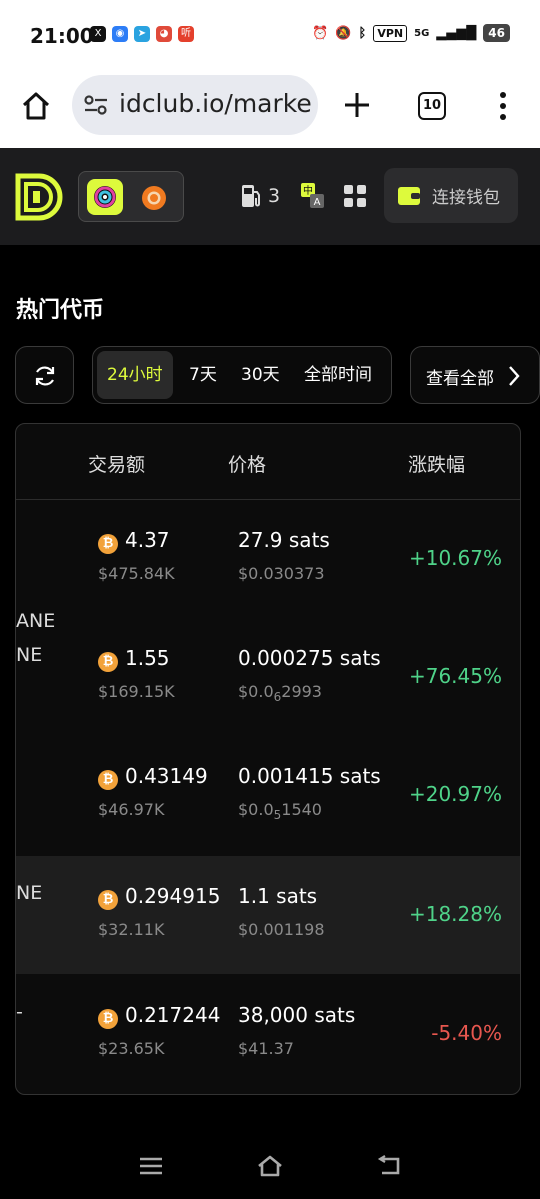 This screenshot has width=540, height=1199. I want to click on volume-usd: $32.11K, so click(131, 929).